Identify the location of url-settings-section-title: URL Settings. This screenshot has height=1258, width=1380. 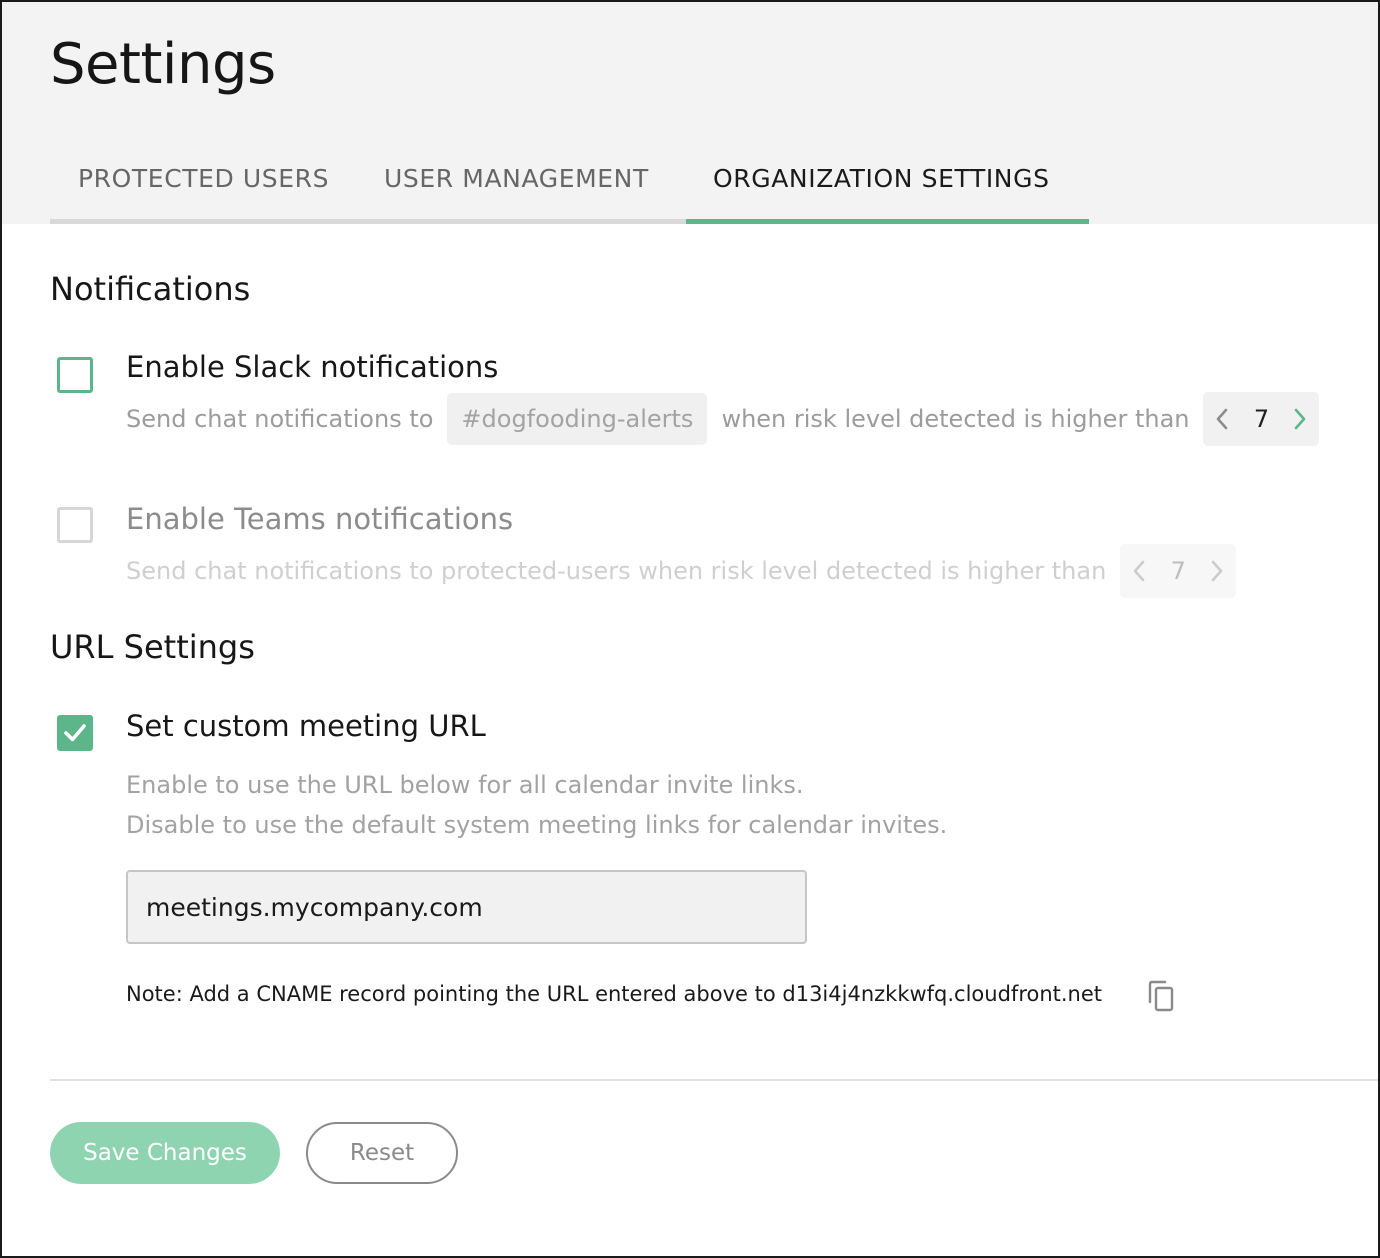
(152, 647).